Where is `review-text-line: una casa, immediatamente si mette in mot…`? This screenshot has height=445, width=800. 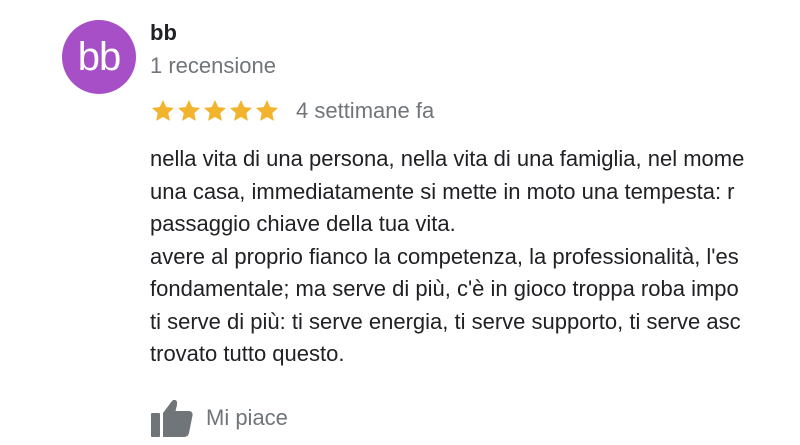
review-text-line: una casa, immediatamente si mette in mot… is located at coordinates (442, 191).